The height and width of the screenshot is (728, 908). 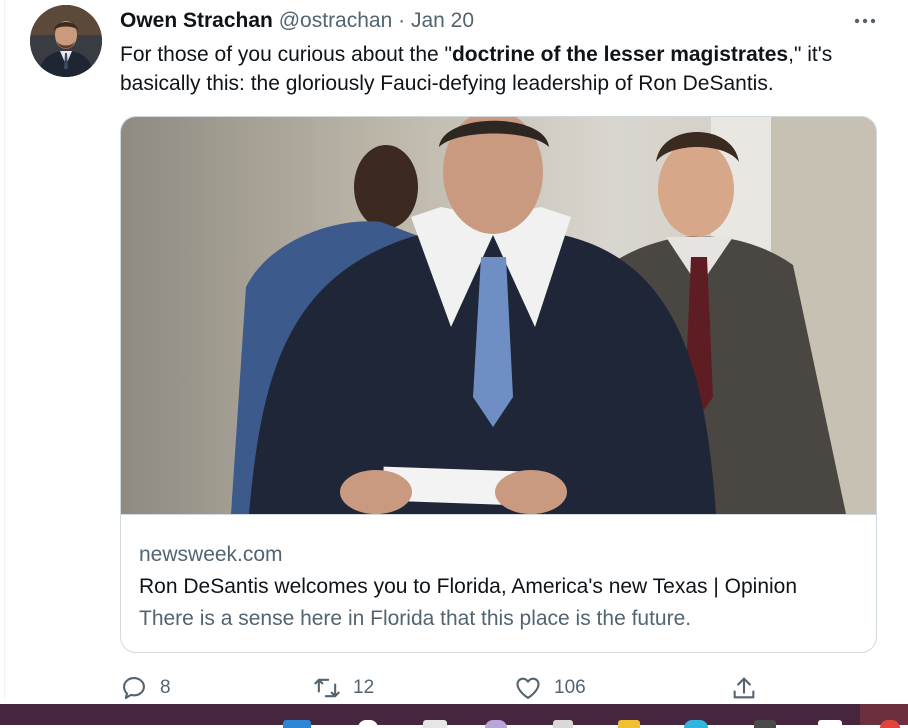 What do you see at coordinates (528, 688) in the screenshot?
I see `heart-icon` at bounding box center [528, 688].